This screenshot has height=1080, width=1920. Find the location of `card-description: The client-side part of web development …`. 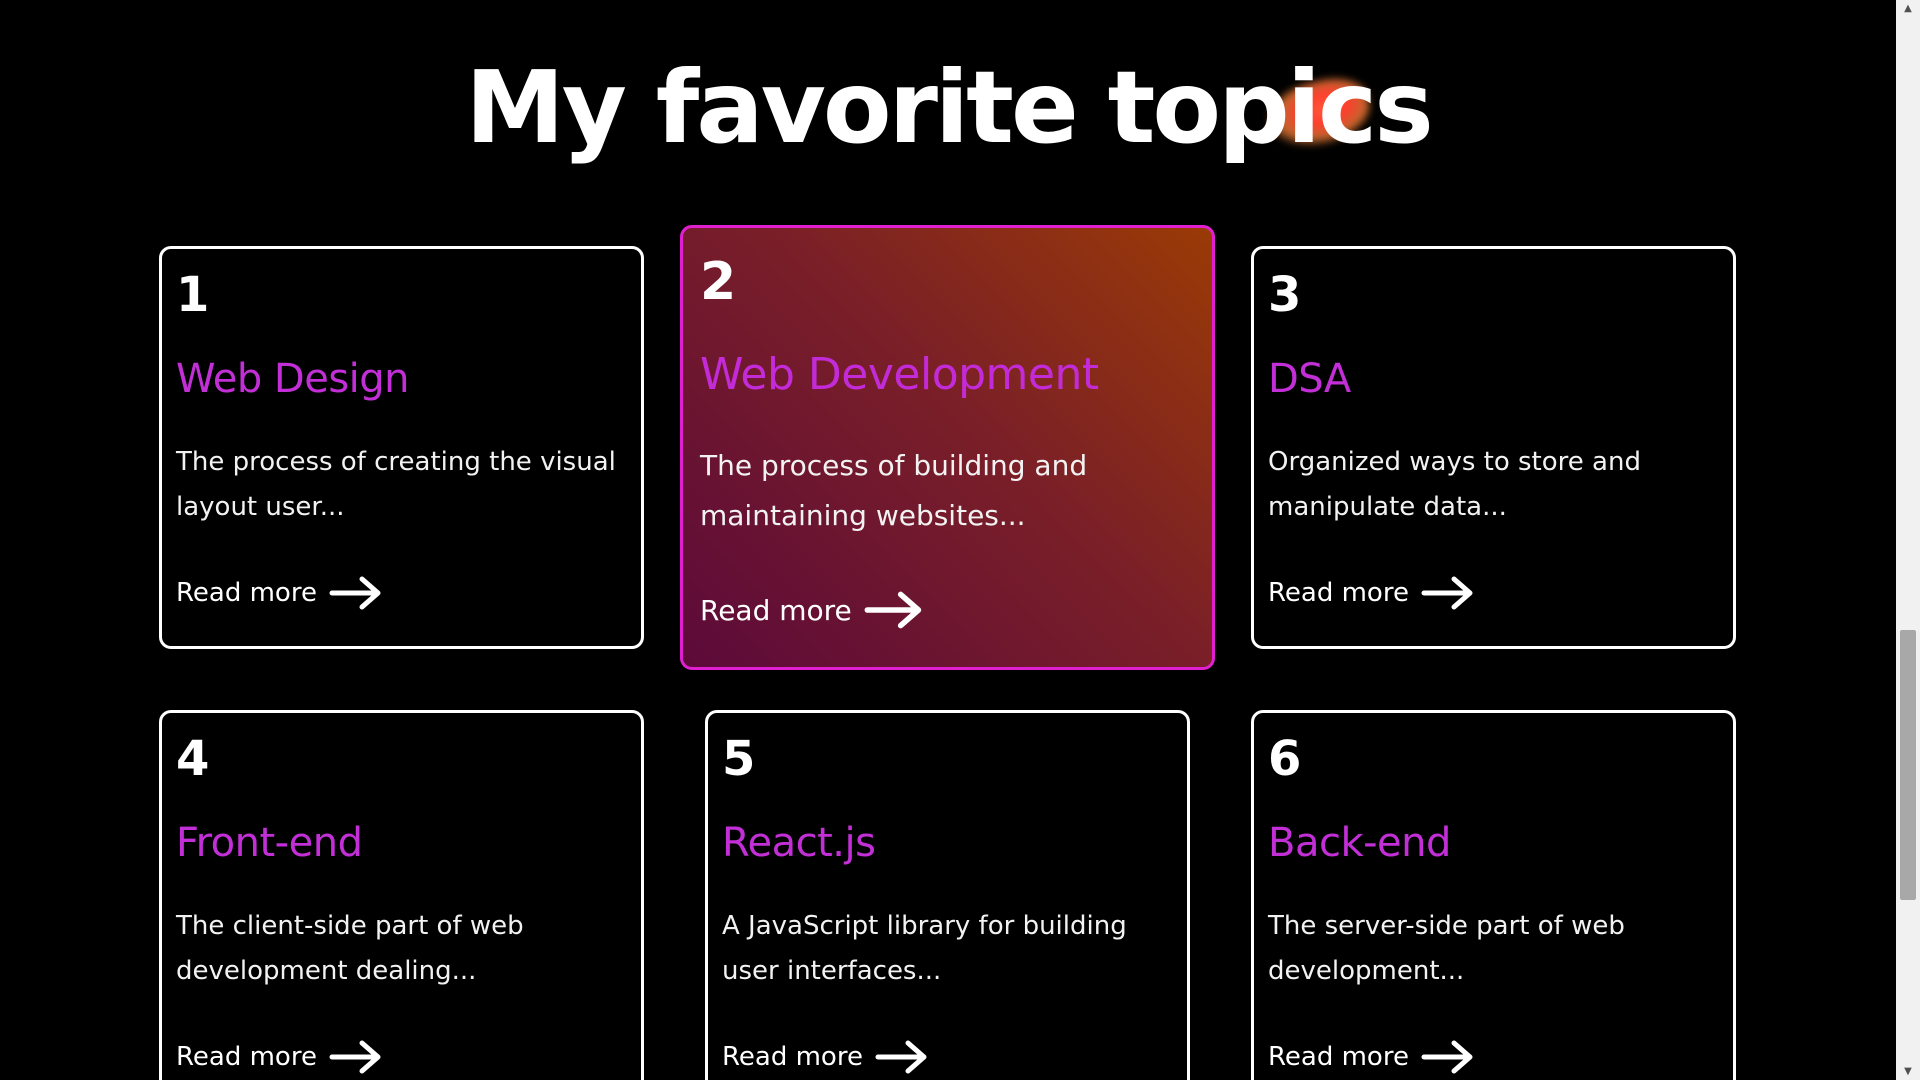

card-description: The client-side part of web development … is located at coordinates (350, 948).